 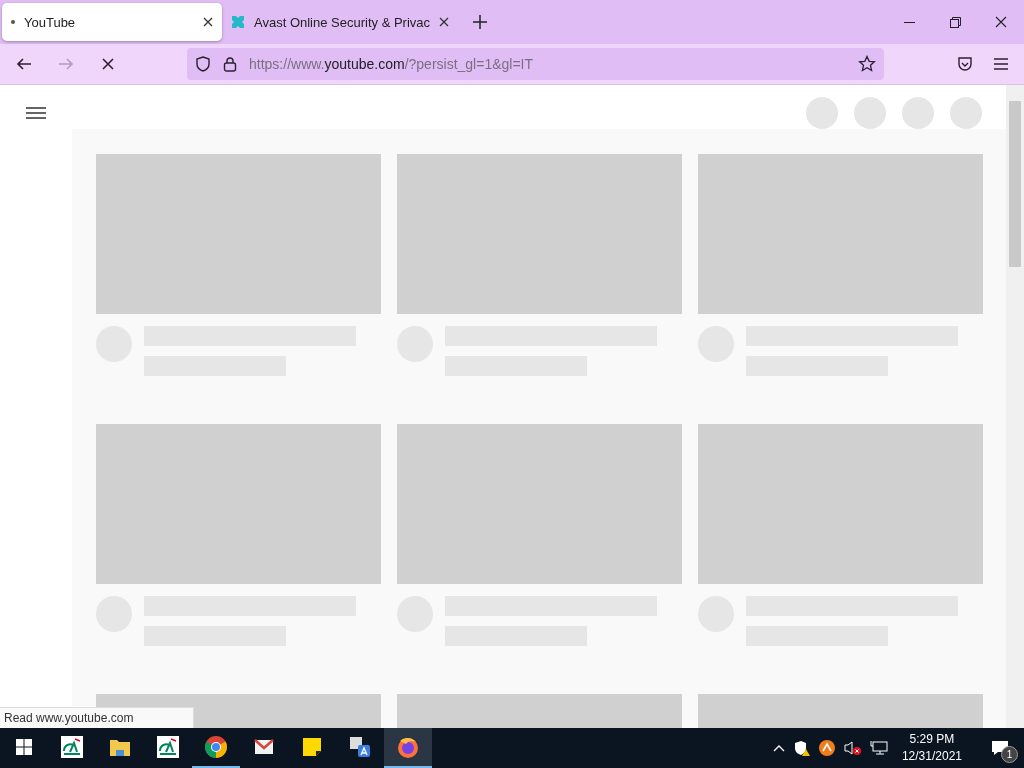 What do you see at coordinates (24, 64) in the screenshot?
I see `back-arrow-icon` at bounding box center [24, 64].